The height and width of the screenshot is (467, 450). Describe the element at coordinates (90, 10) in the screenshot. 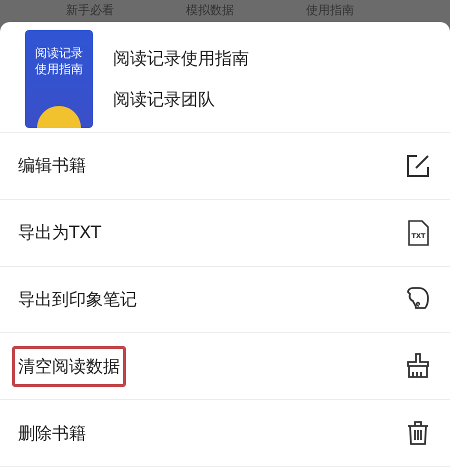

I see `background-tab-label: 新手必看` at that location.